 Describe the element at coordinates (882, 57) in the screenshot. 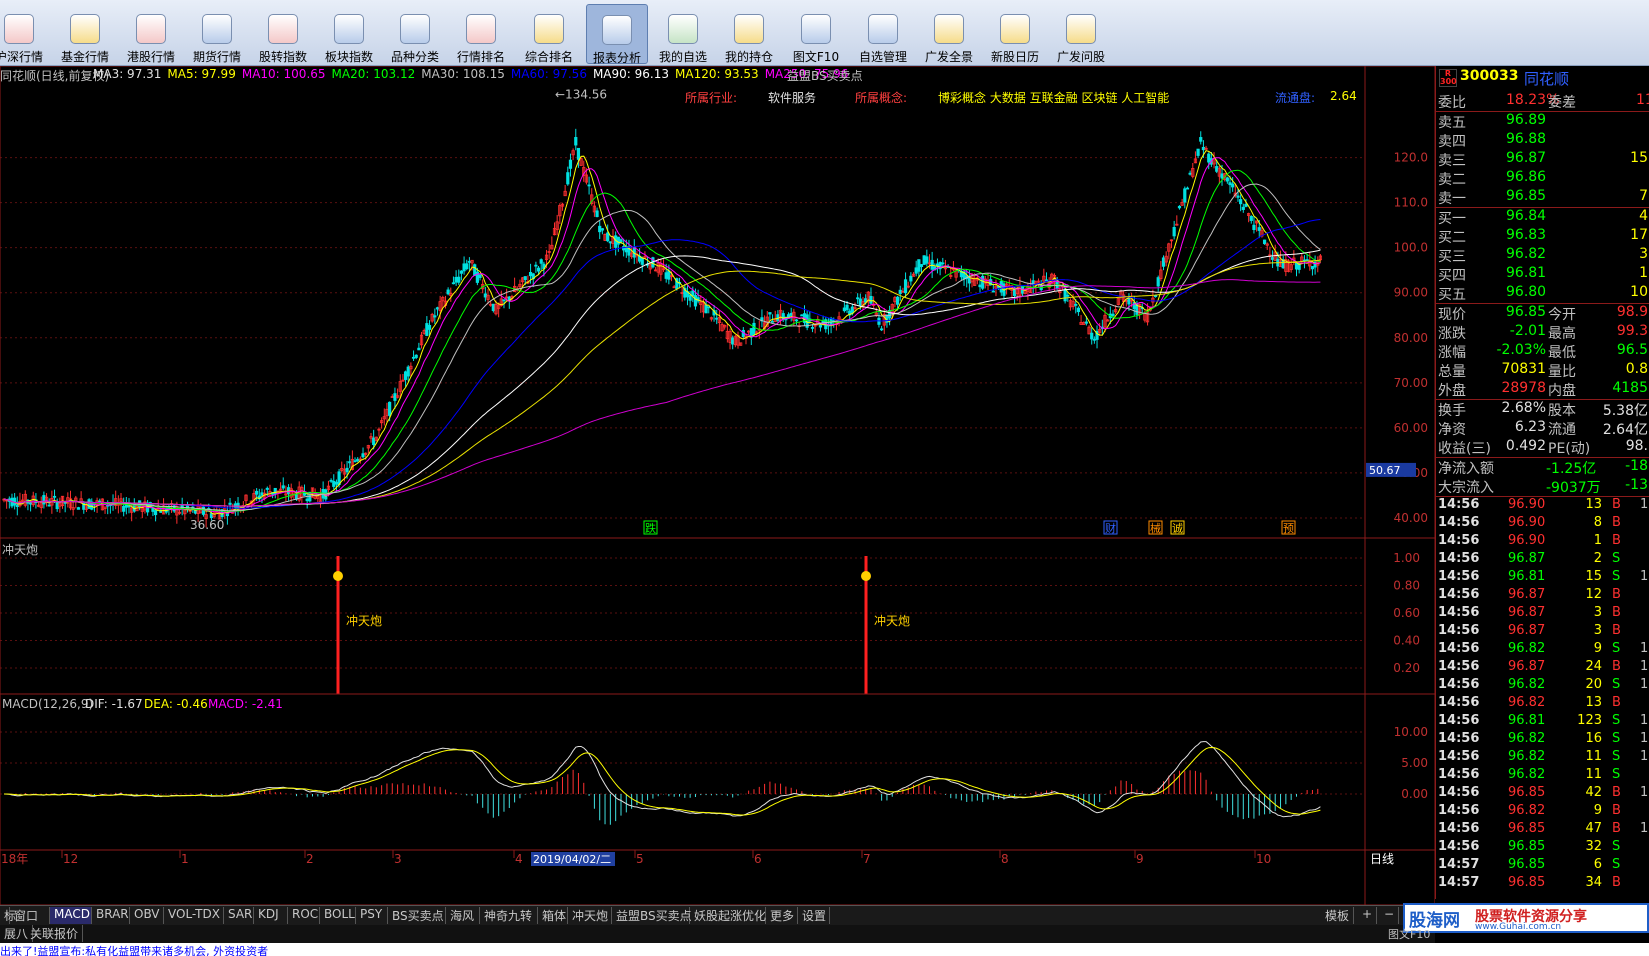

I see `toolbar-label: 自选管理` at that location.